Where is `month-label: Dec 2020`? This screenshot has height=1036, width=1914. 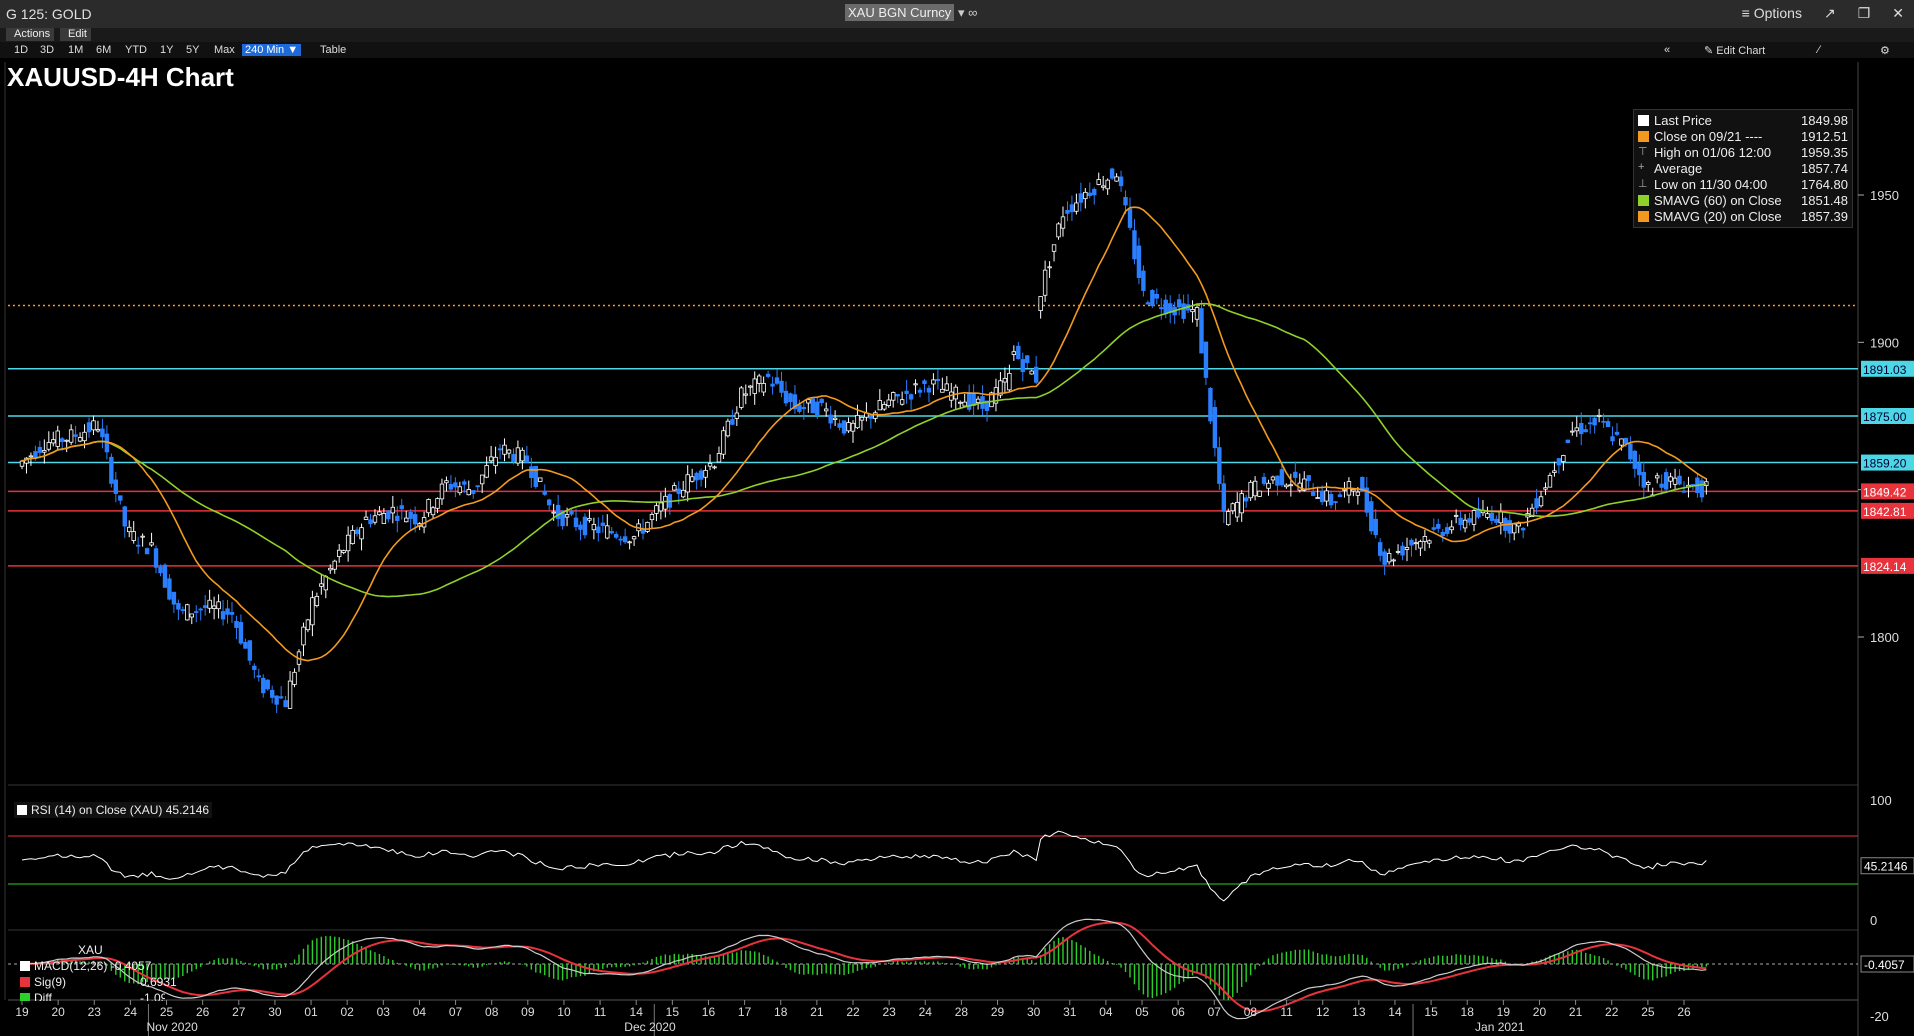
month-label: Dec 2020 is located at coordinates (650, 1027).